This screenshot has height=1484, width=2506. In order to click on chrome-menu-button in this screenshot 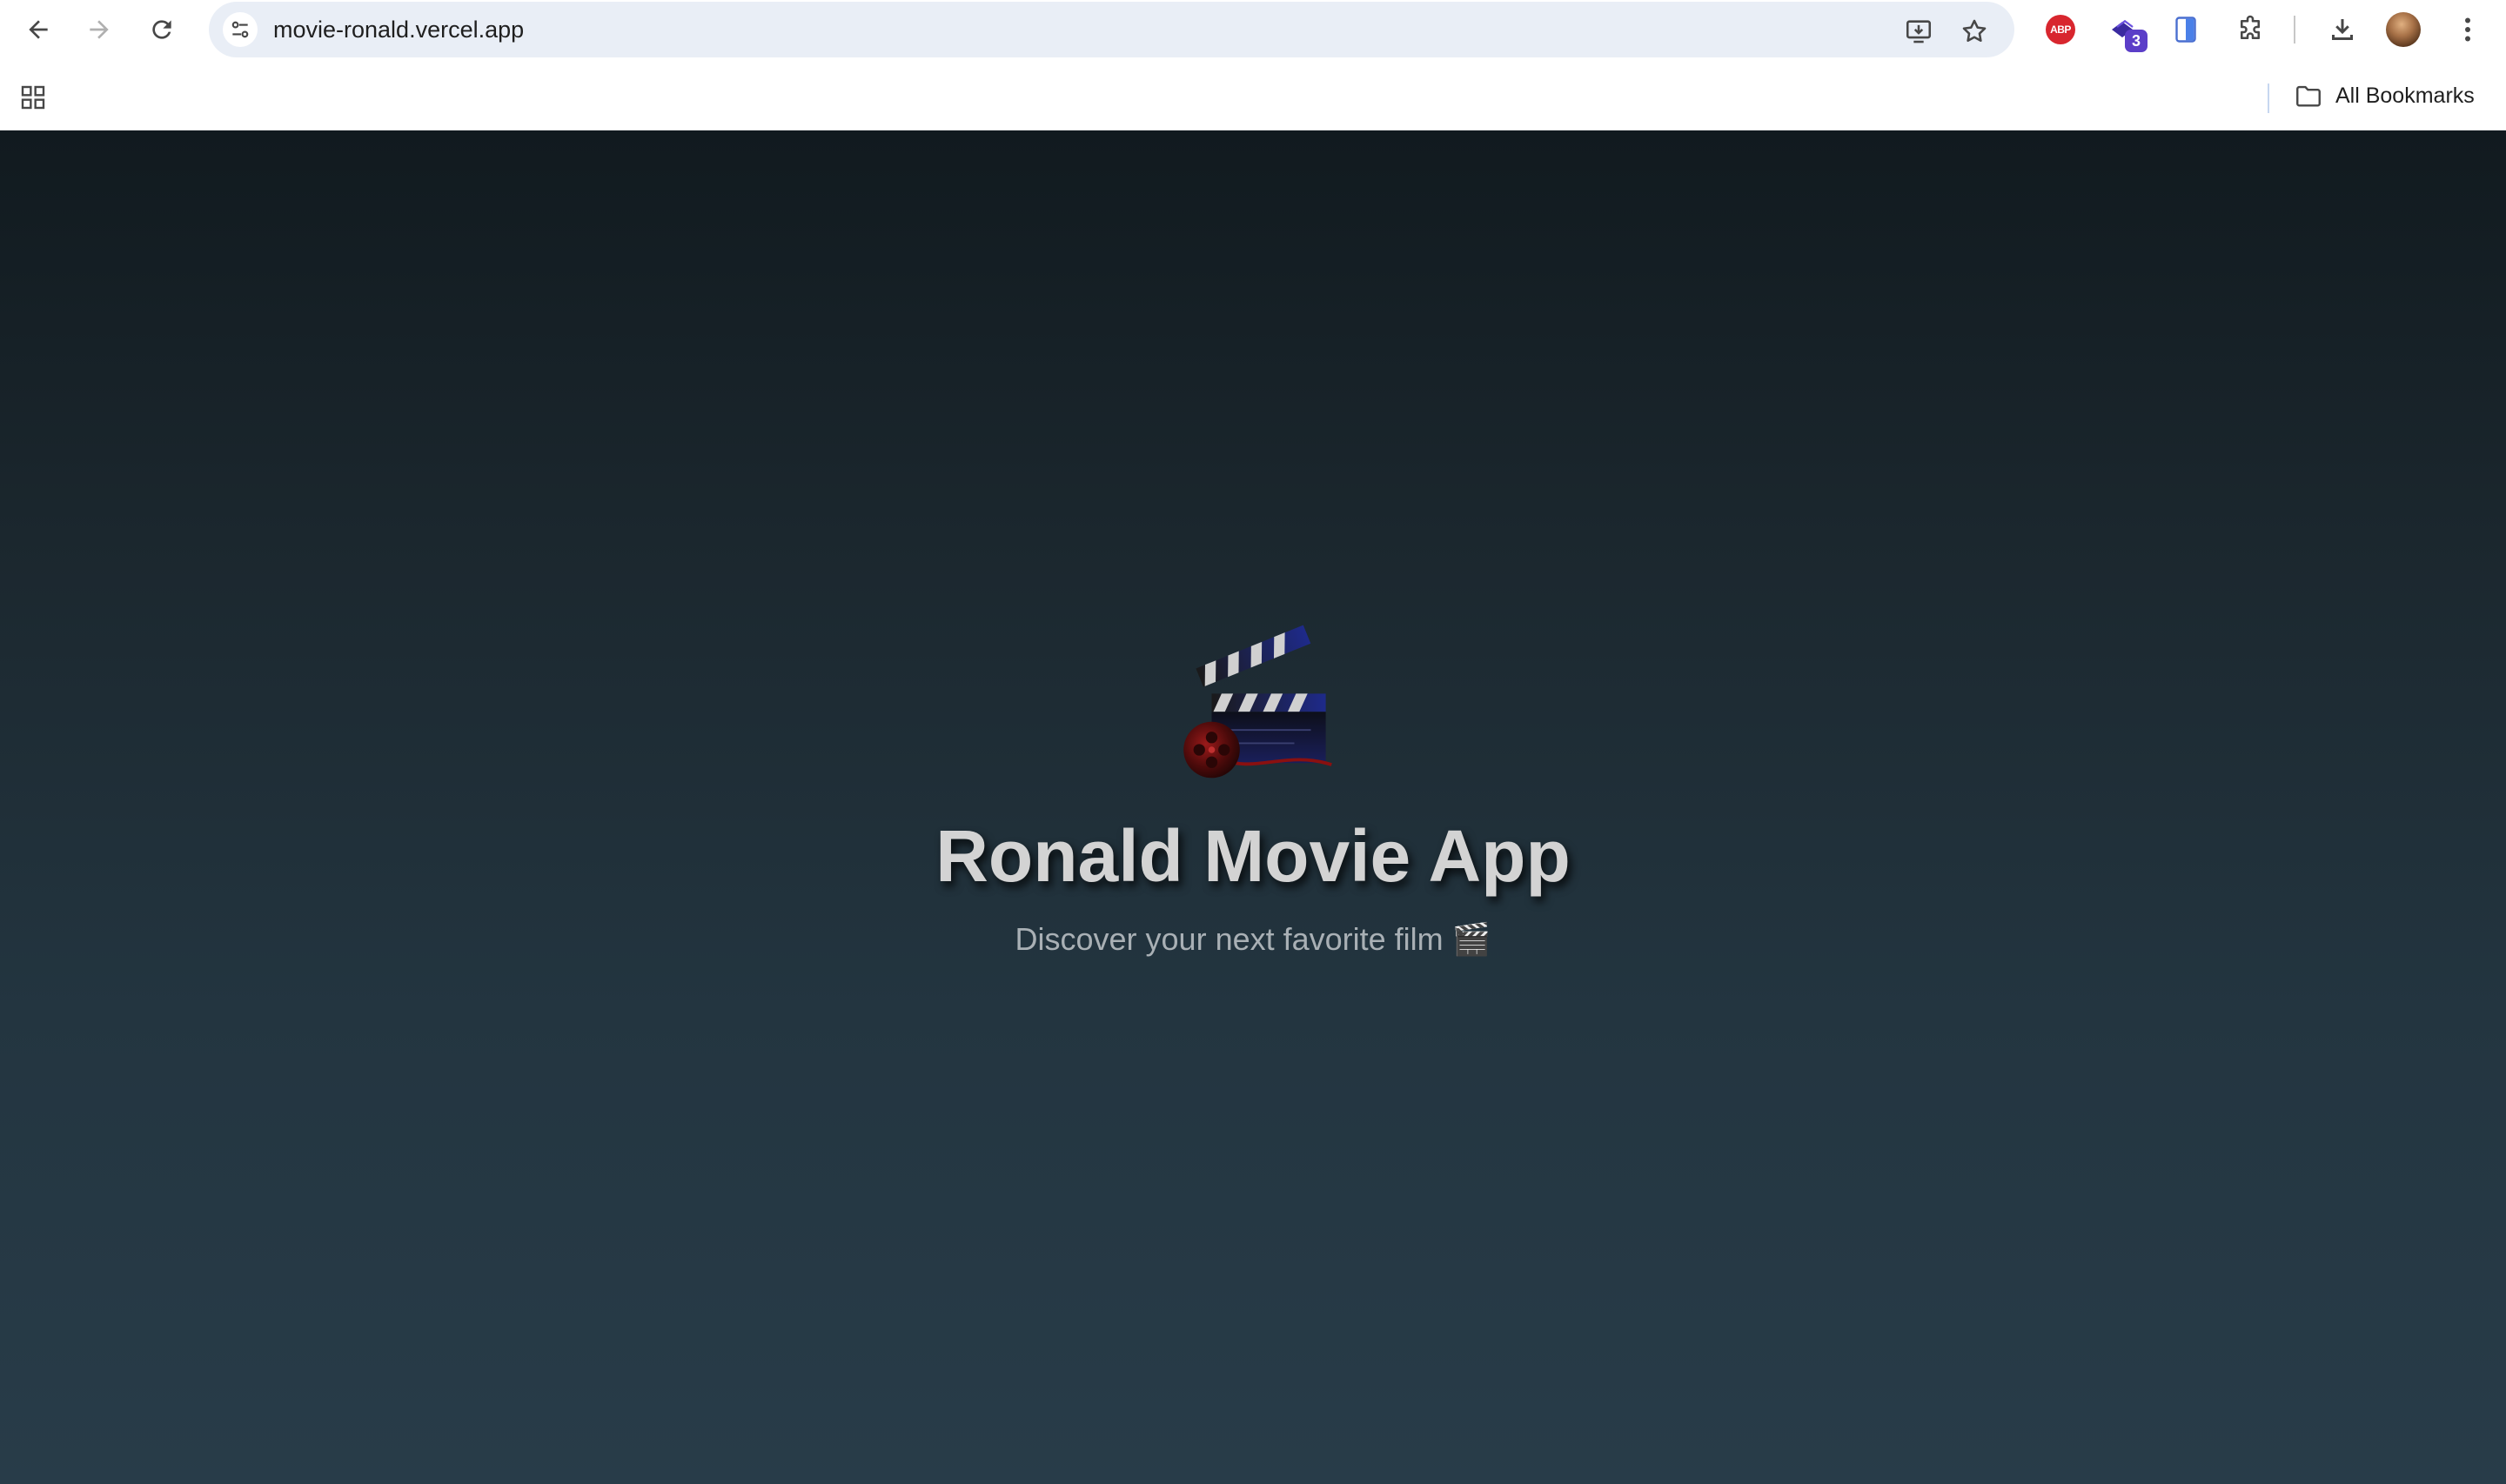, I will do `click(2467, 29)`.